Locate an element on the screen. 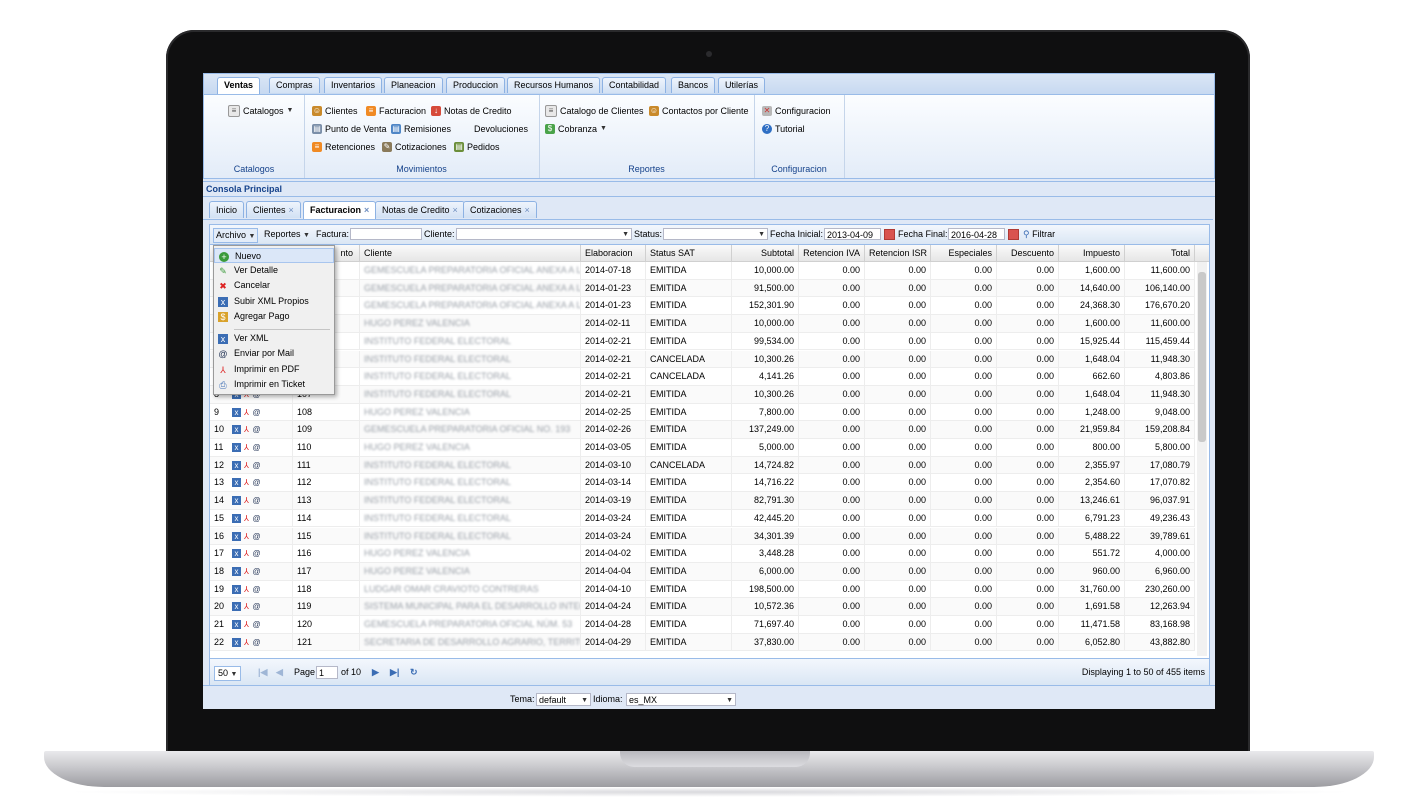 This screenshot has height=809, width=1428. header-retencion-isr: Retencion ISR is located at coordinates (898, 253).